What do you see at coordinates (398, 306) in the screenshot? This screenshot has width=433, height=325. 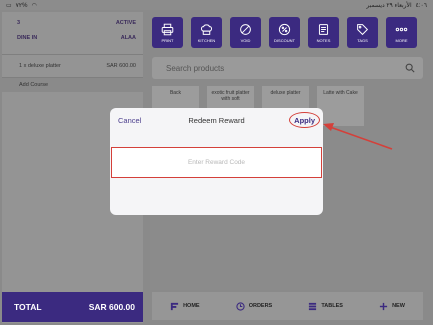 I see `nav-new-label: NEW` at bounding box center [398, 306].